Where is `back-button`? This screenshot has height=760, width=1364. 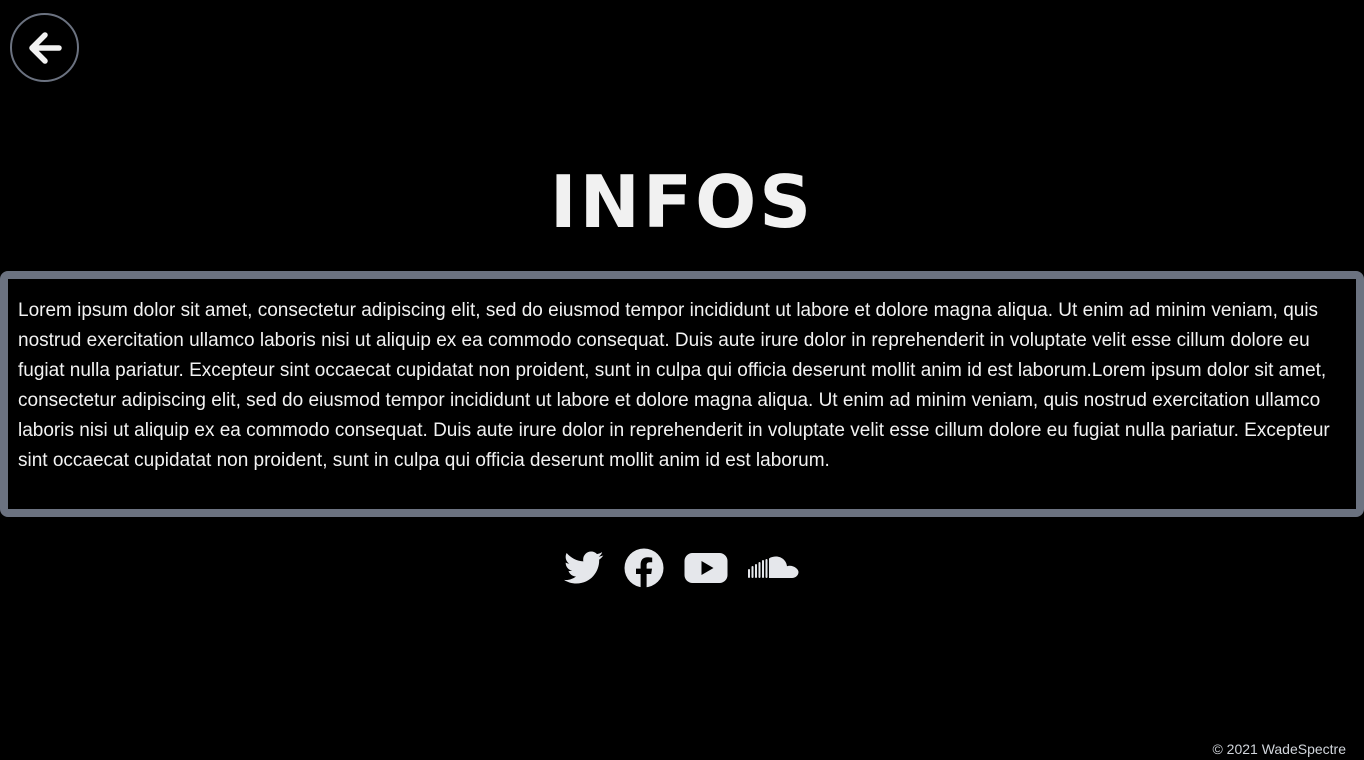 back-button is located at coordinates (44, 47).